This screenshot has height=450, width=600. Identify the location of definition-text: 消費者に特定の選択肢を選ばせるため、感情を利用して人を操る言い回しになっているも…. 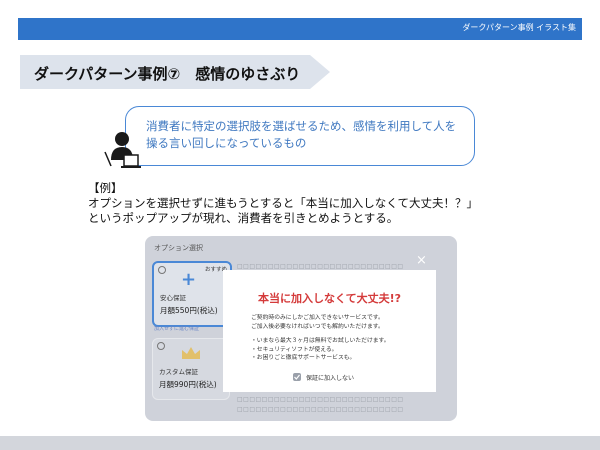
(301, 134).